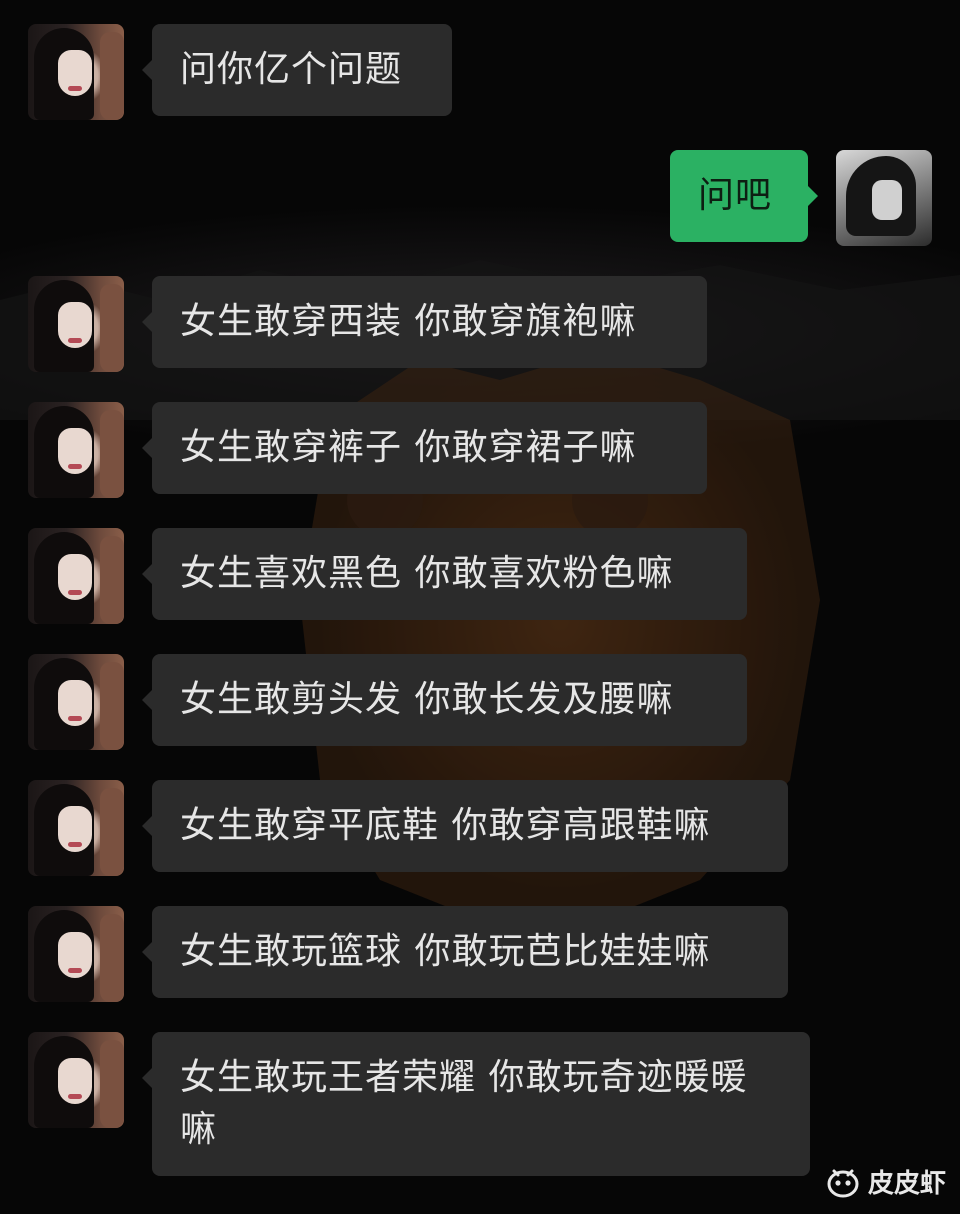  Describe the element at coordinates (424, 322) in the screenshot. I see `incoming-message-bubble: 女生敢穿西装 你敢穿旗袍嘛` at that location.